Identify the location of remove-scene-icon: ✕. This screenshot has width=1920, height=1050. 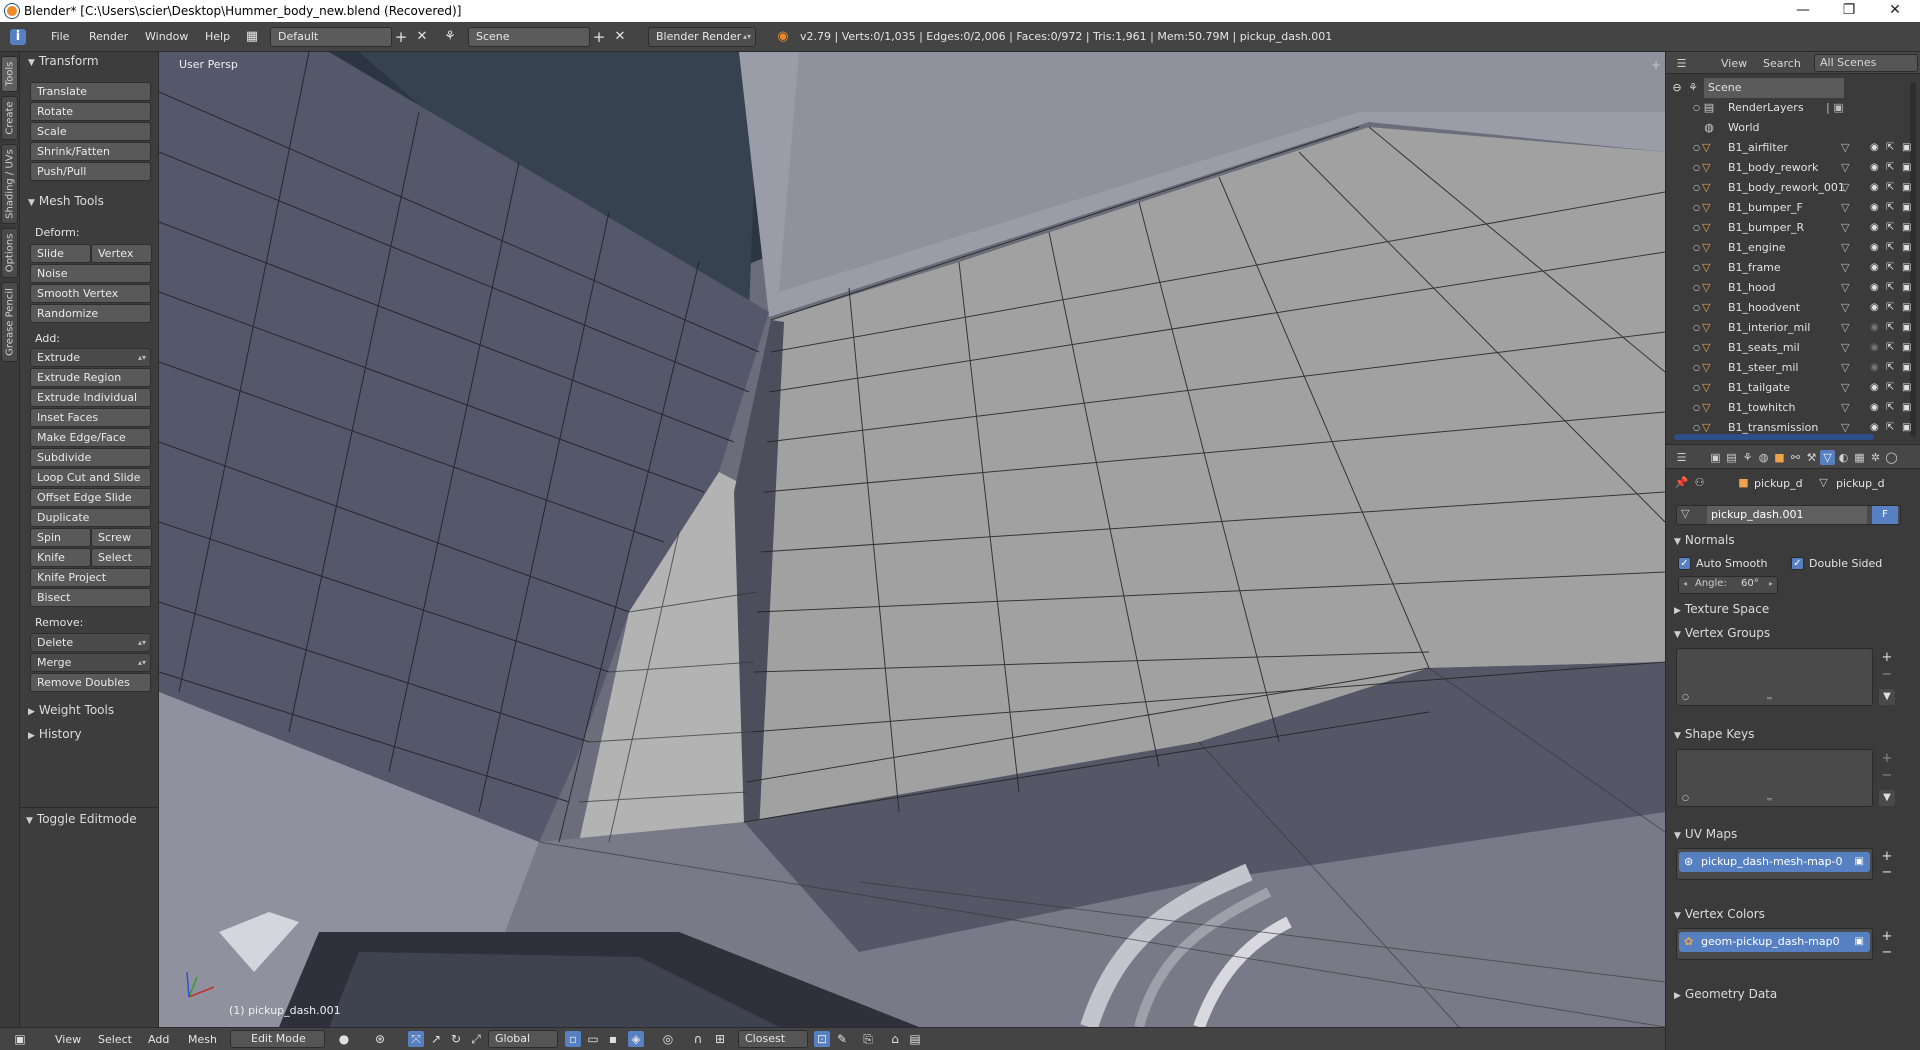
(620, 37).